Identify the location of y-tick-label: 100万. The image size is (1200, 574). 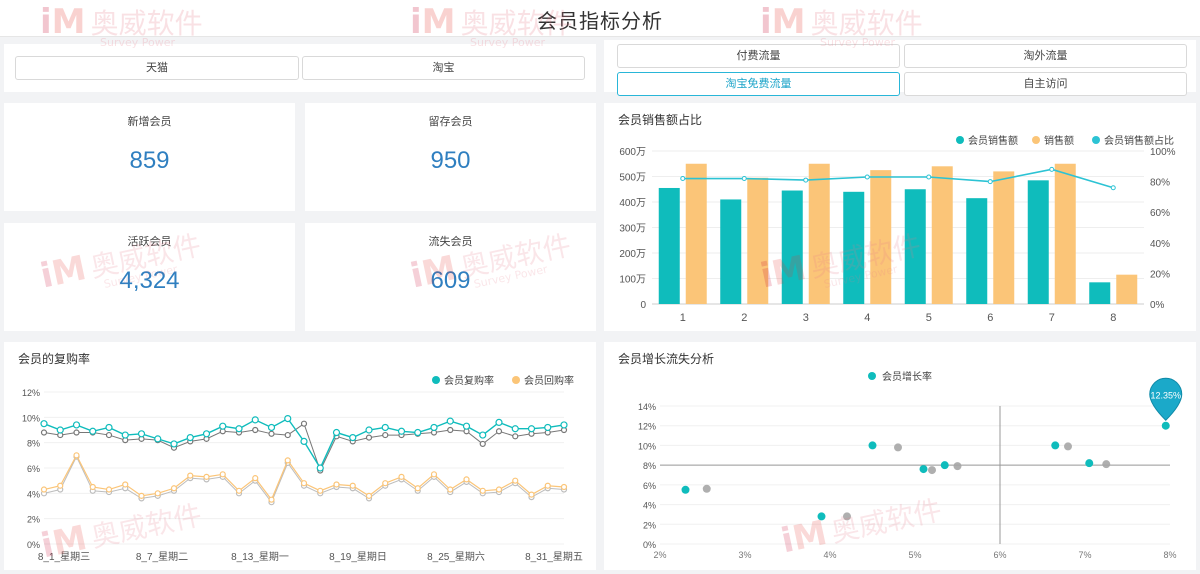
(632, 280).